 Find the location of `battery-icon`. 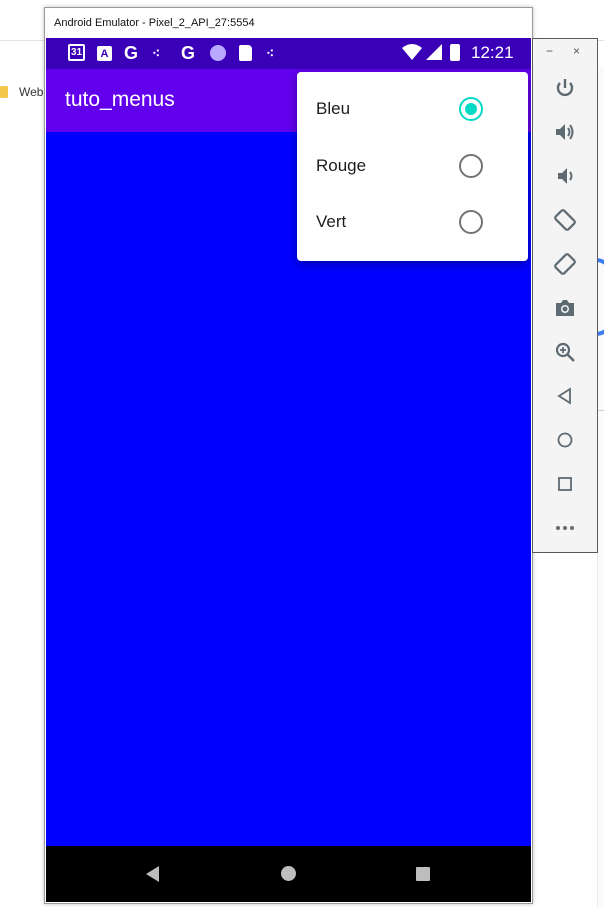

battery-icon is located at coordinates (455, 52).